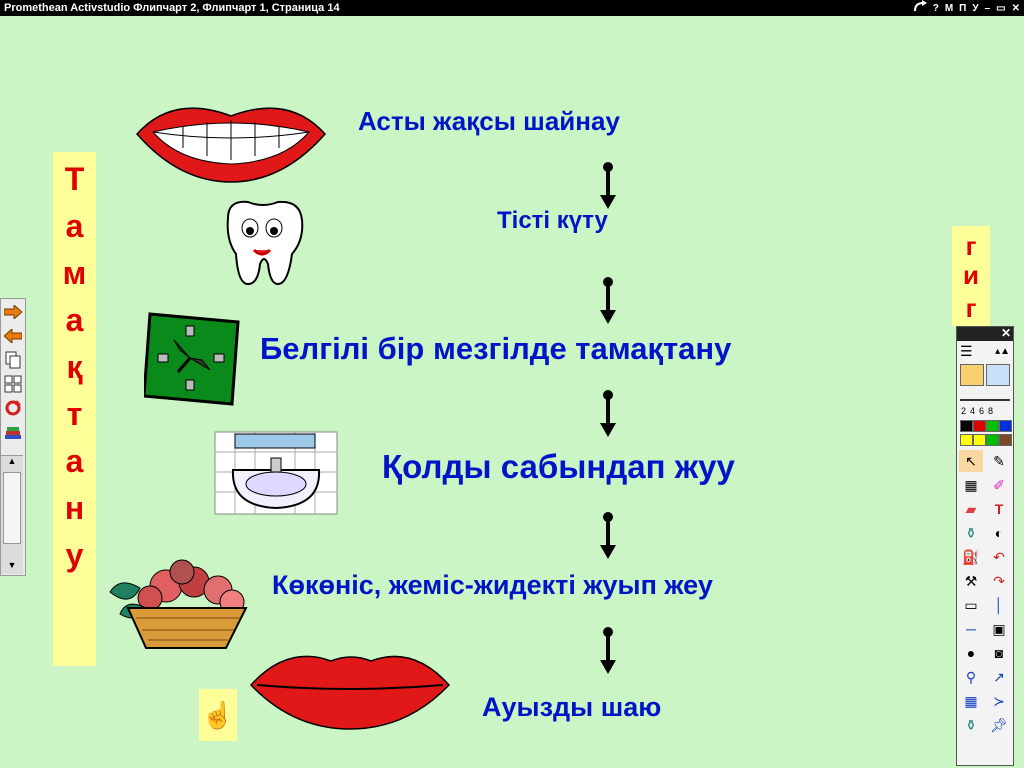  Describe the element at coordinates (971, 605) in the screenshot. I see `note-tool-icon: ▭` at that location.